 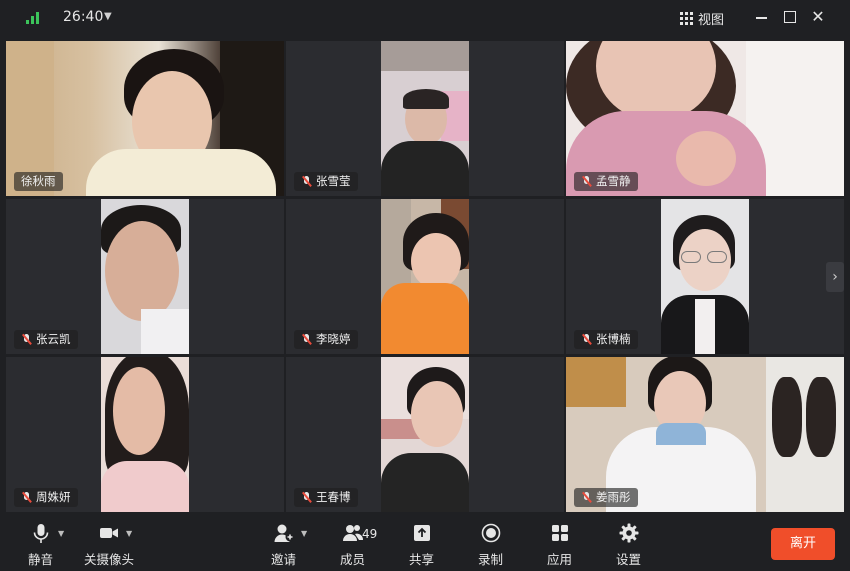 What do you see at coordinates (109, 533) in the screenshot?
I see `video-camera-icon` at bounding box center [109, 533].